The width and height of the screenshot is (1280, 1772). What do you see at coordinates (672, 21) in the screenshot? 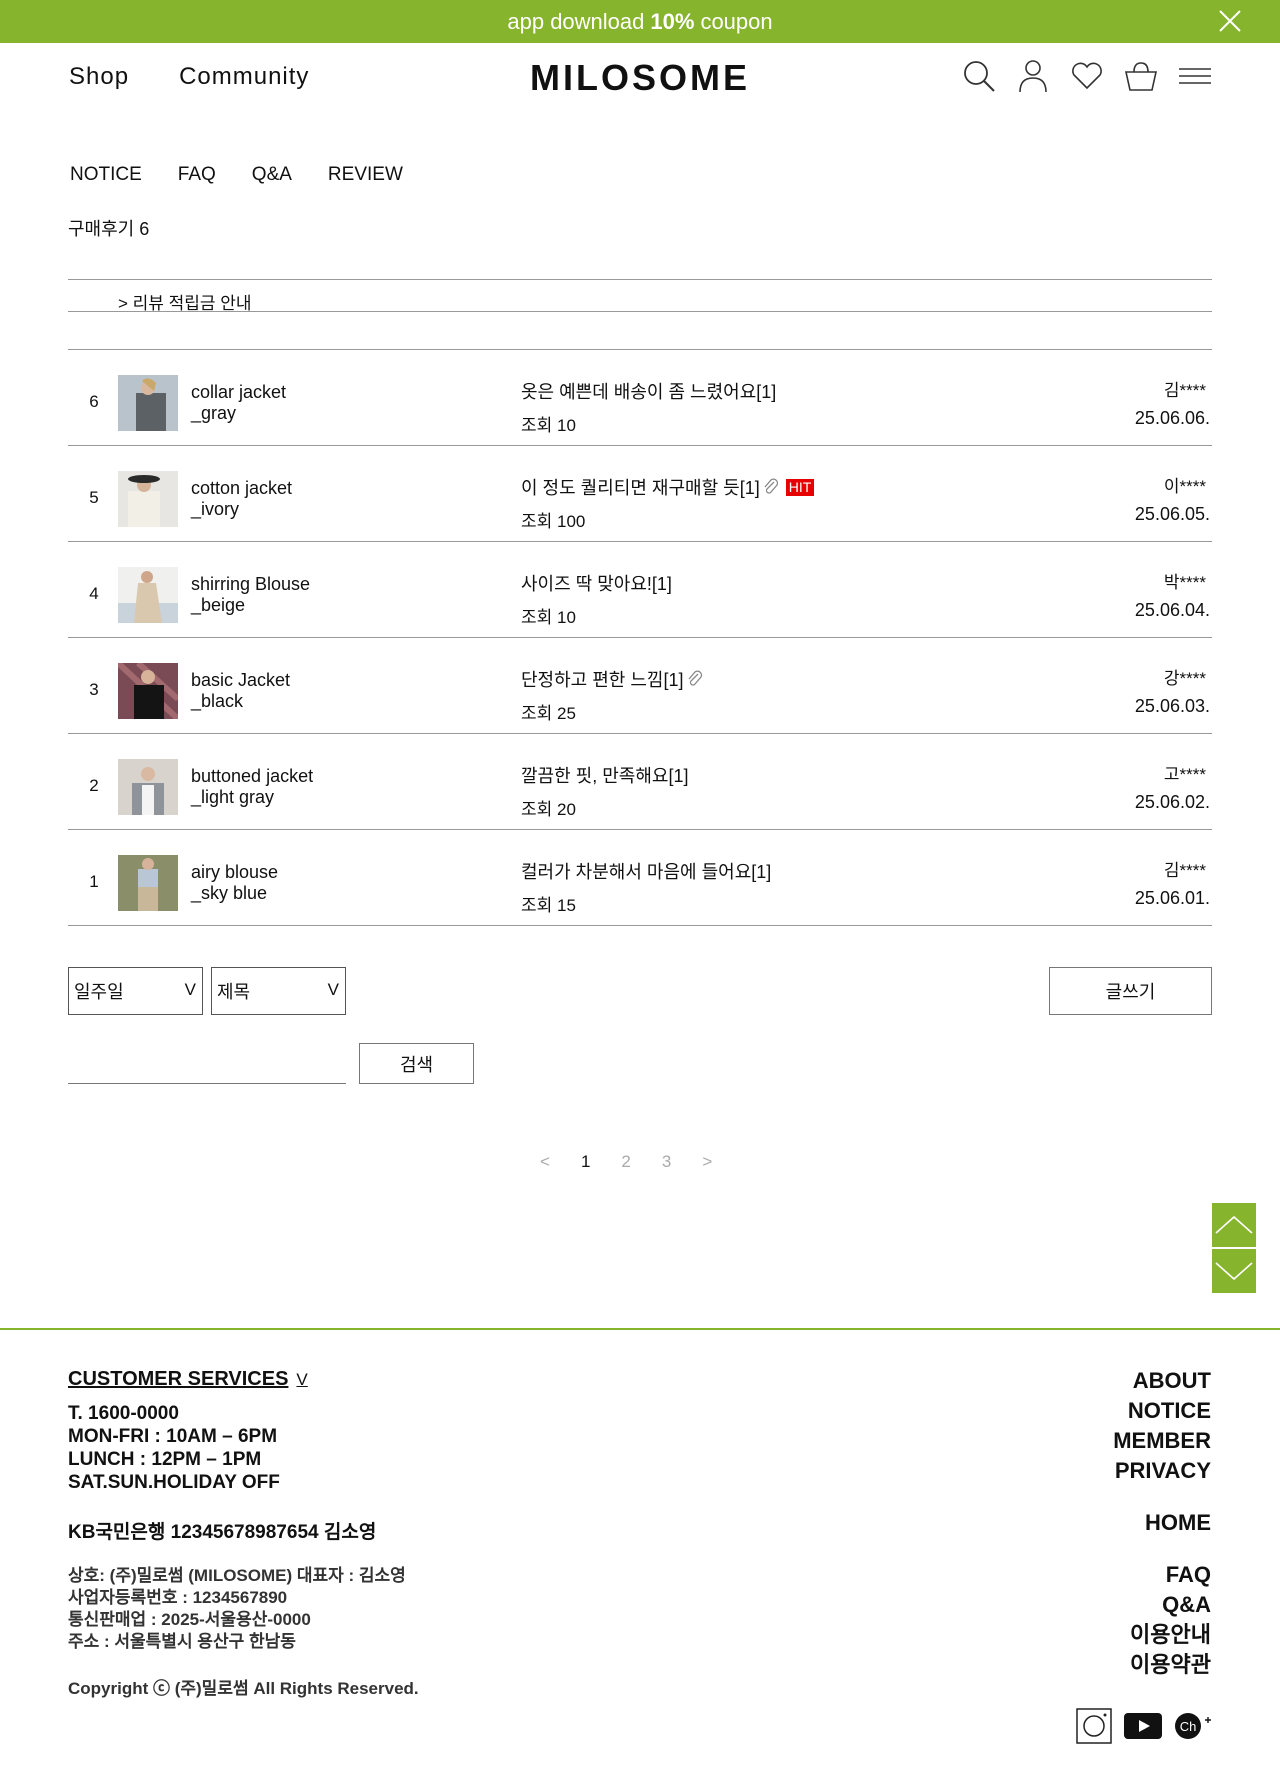
I see `banner-text-highlight: 10%` at bounding box center [672, 21].